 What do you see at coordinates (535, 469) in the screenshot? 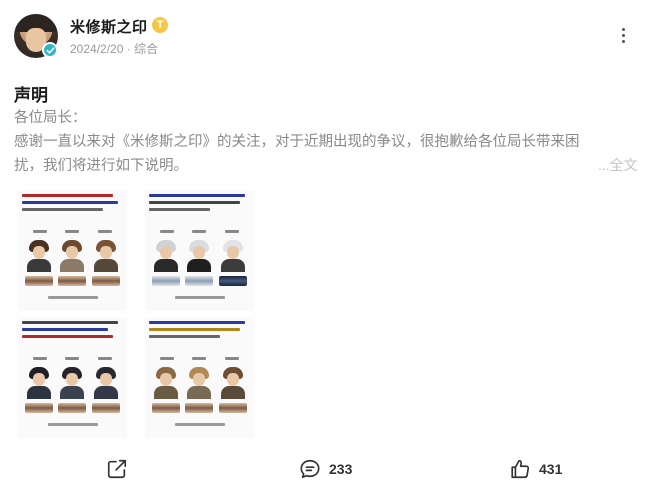
I see `like-button: 431` at bounding box center [535, 469].